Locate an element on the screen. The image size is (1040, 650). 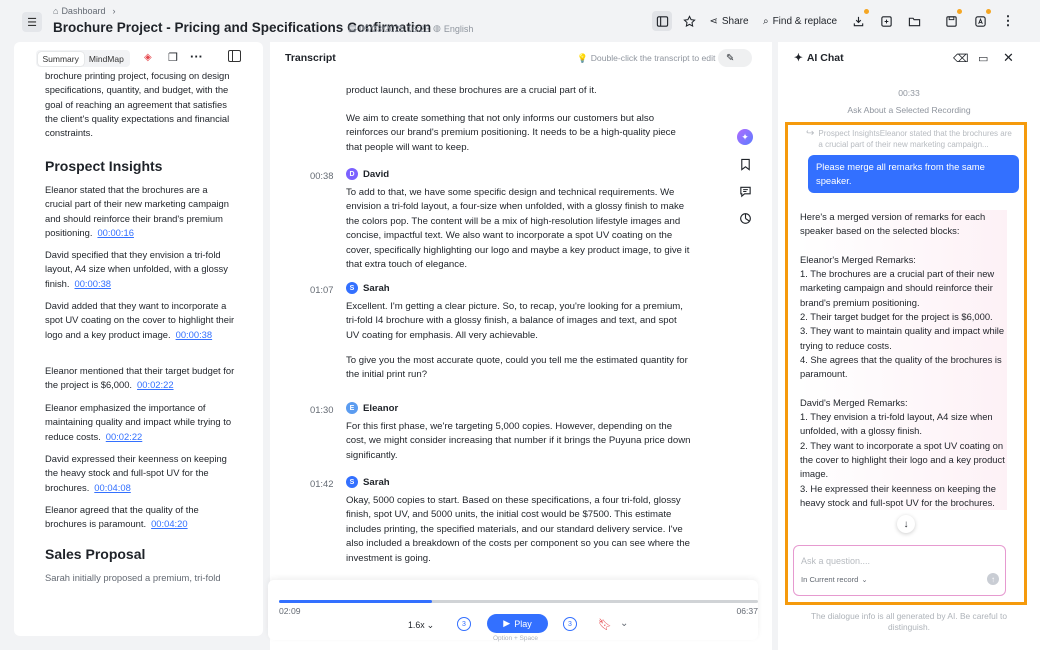
chat-history-icon: ▭ is located at coordinates (983, 58).